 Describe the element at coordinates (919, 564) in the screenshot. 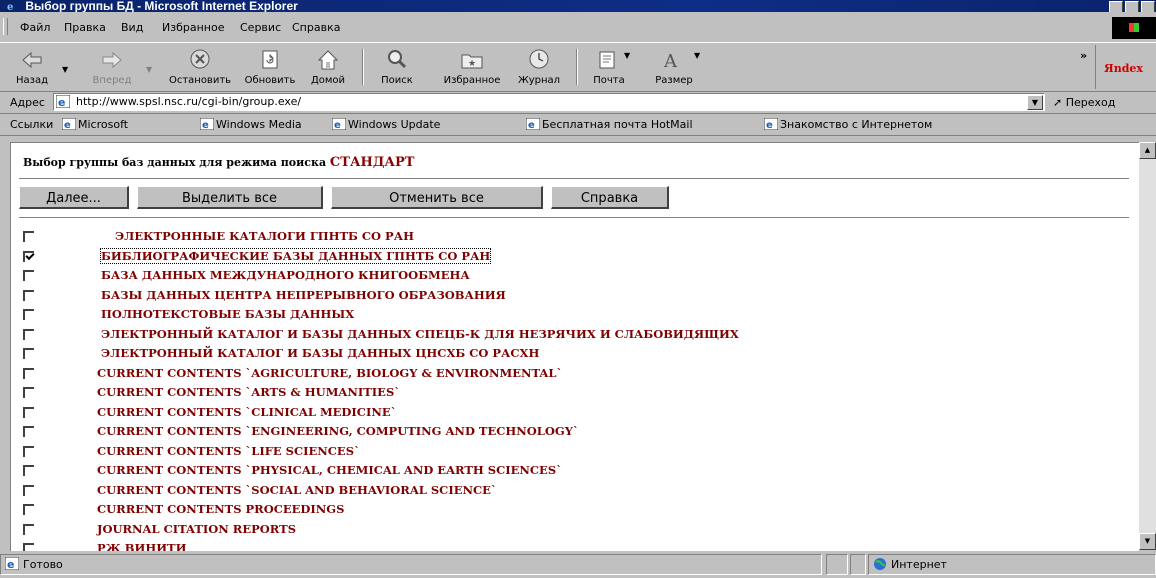

I see `zone-text: Интернет` at that location.